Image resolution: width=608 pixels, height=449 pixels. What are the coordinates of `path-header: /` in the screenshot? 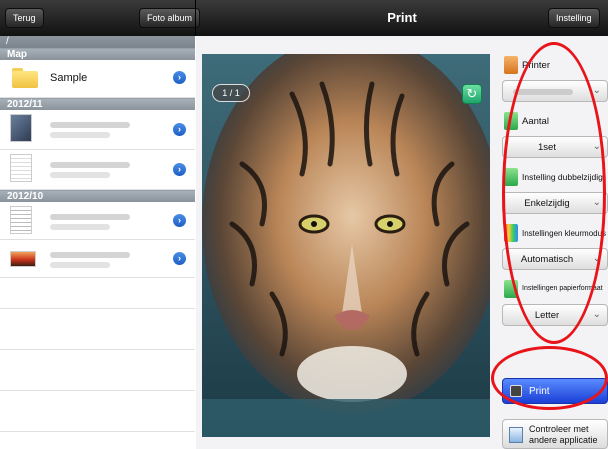 It's located at (97, 42).